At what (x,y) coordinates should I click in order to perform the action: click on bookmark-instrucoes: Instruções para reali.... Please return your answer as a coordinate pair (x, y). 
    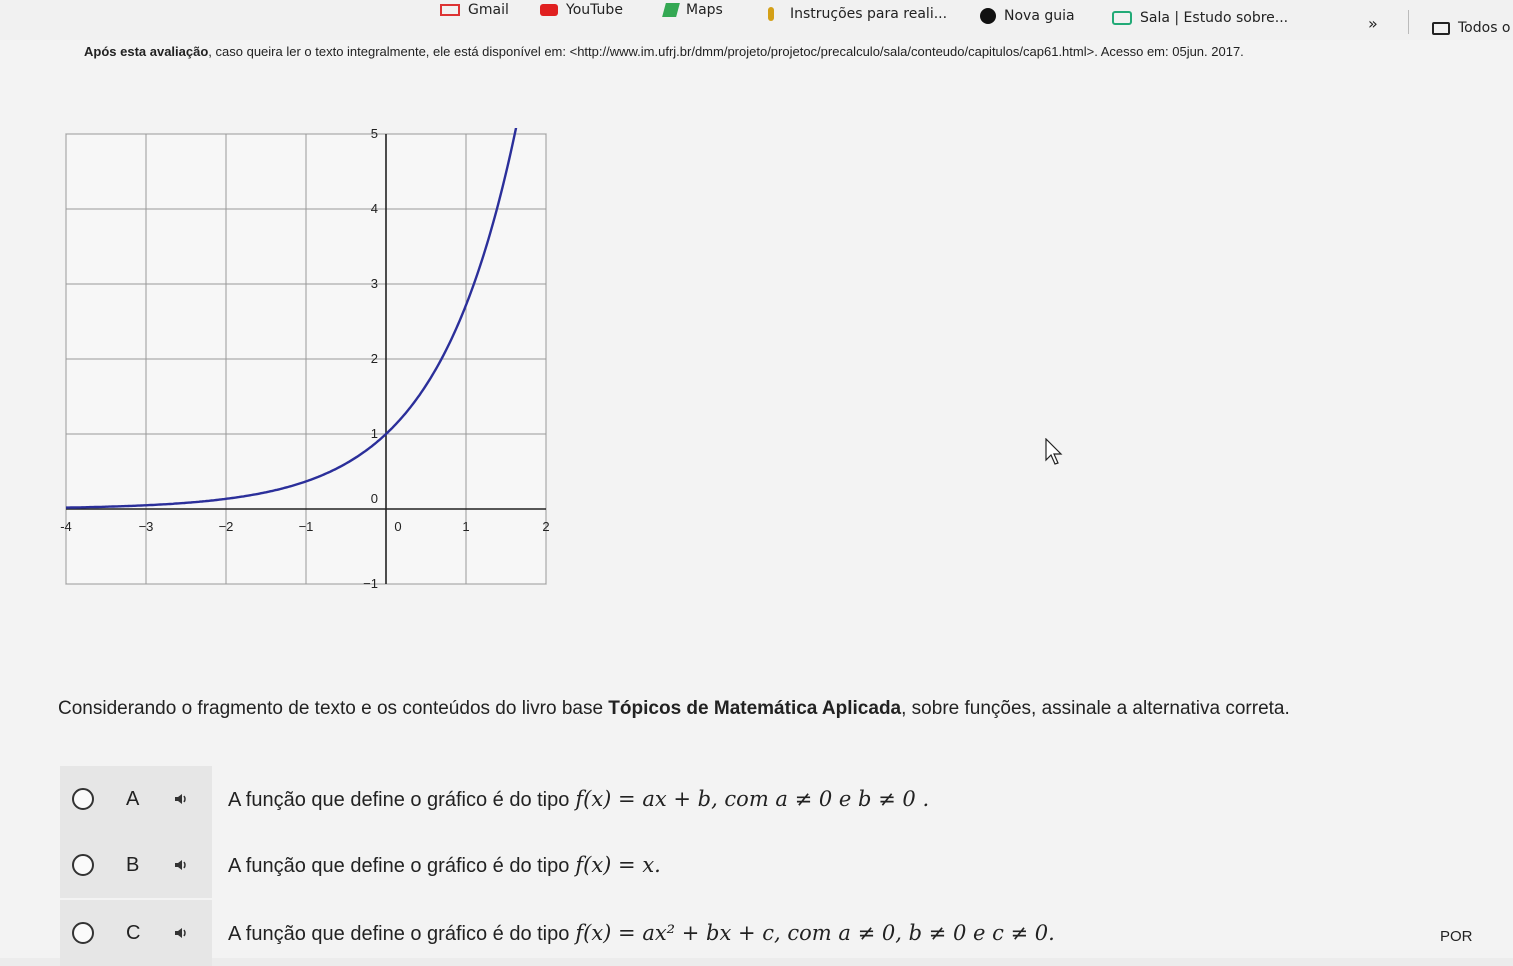
    Looking at the image, I should click on (857, 14).